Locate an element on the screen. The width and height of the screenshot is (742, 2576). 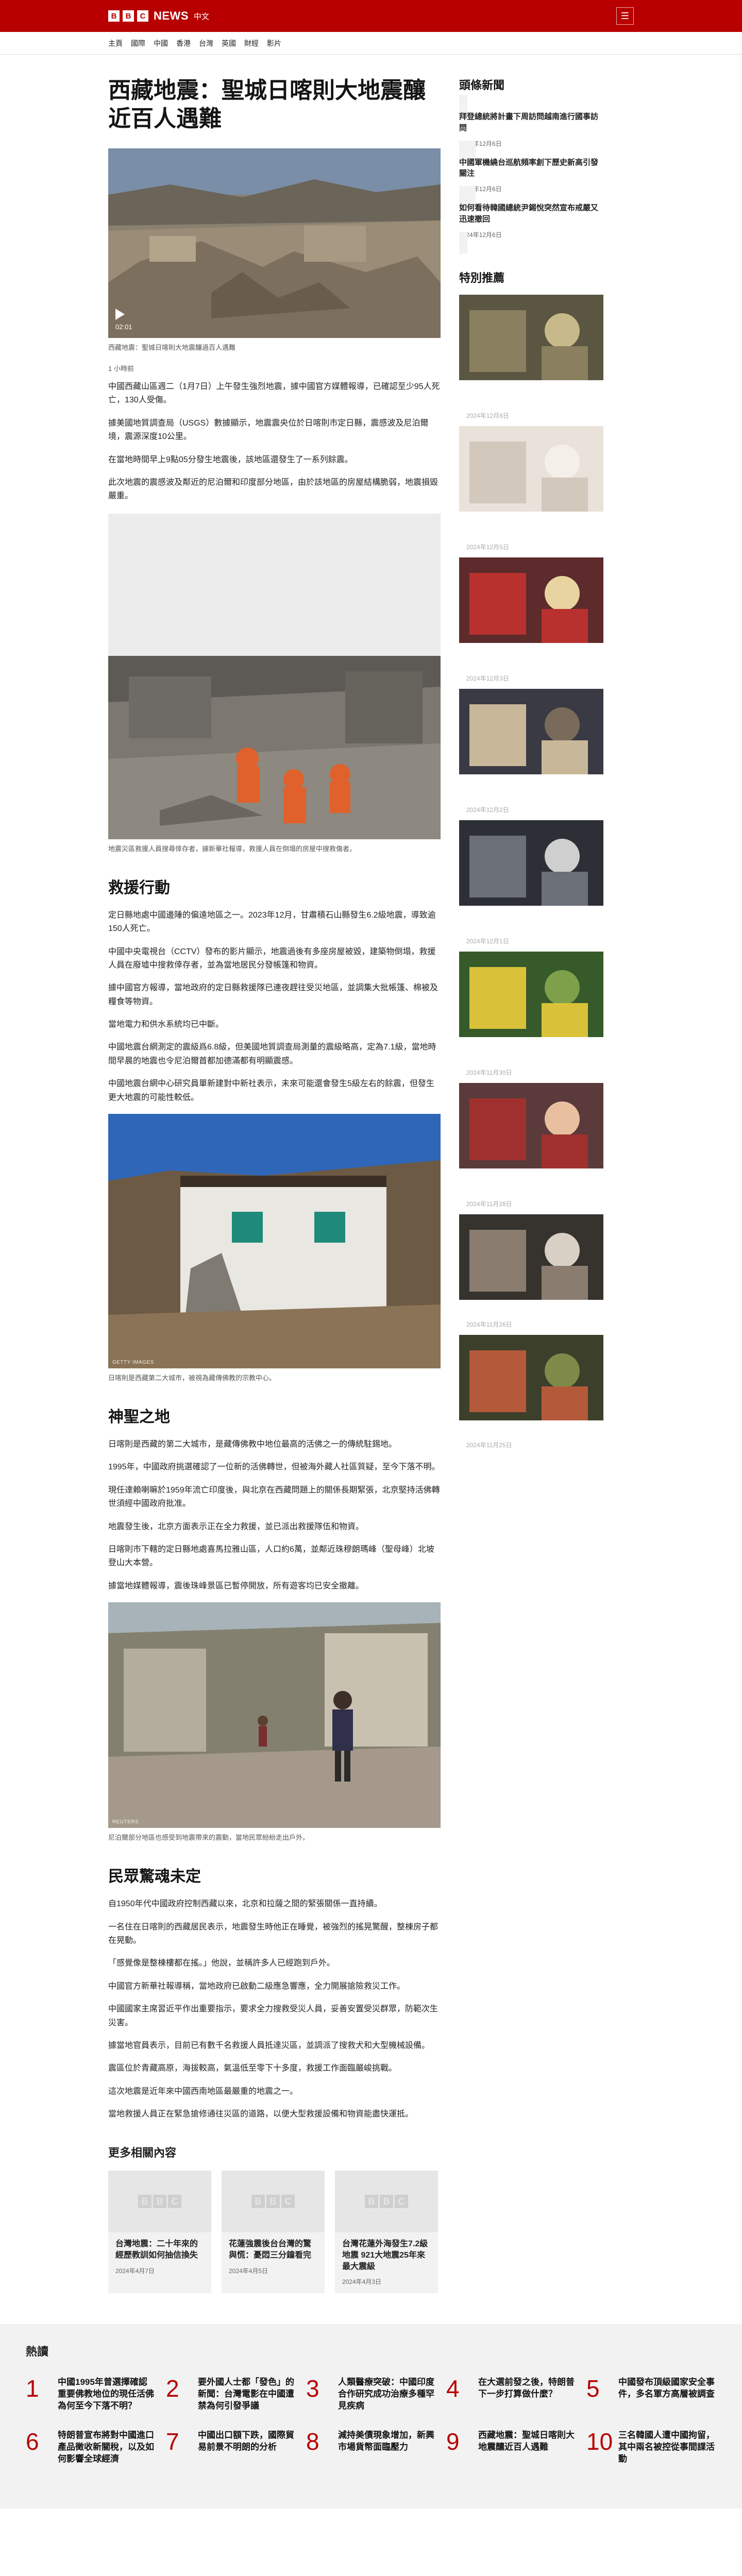
top-story-title: 拜登總統將計畫下周訪問越南進行國事訪問 is located at coordinates (529, 122).